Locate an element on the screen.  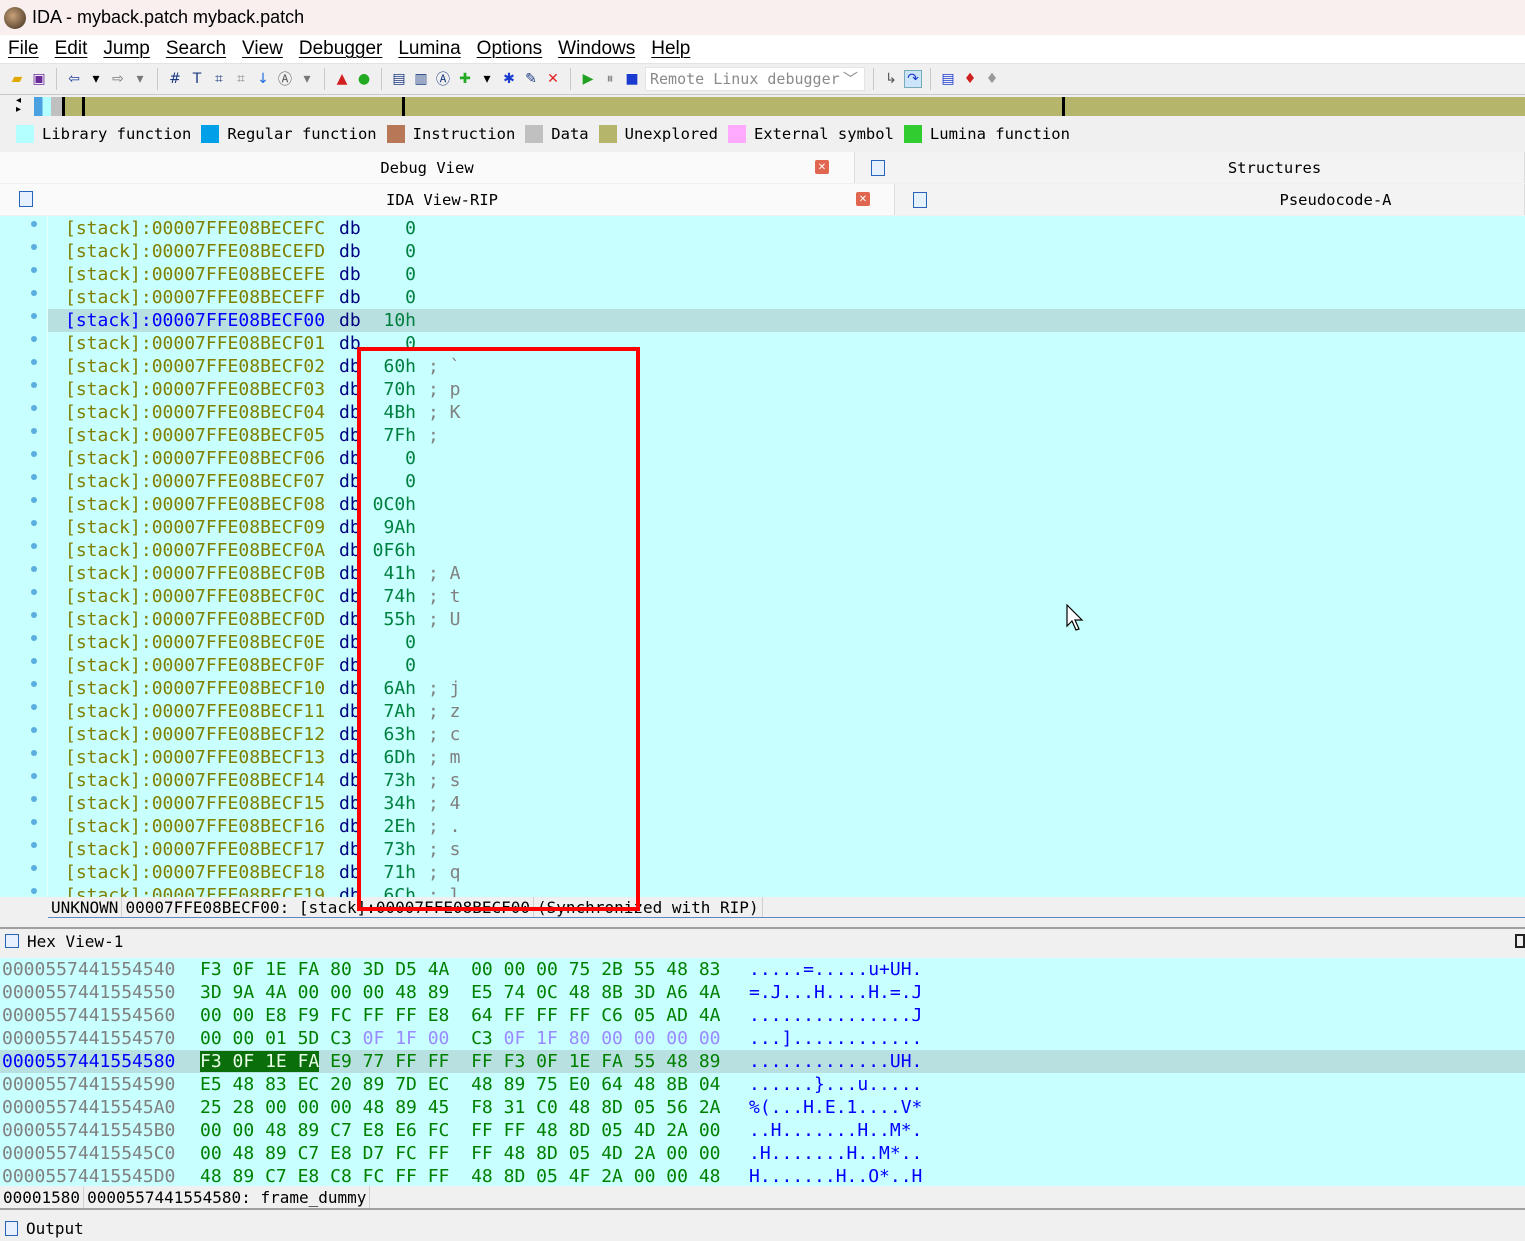
hex-byte: 64 is located at coordinates (482, 1015).